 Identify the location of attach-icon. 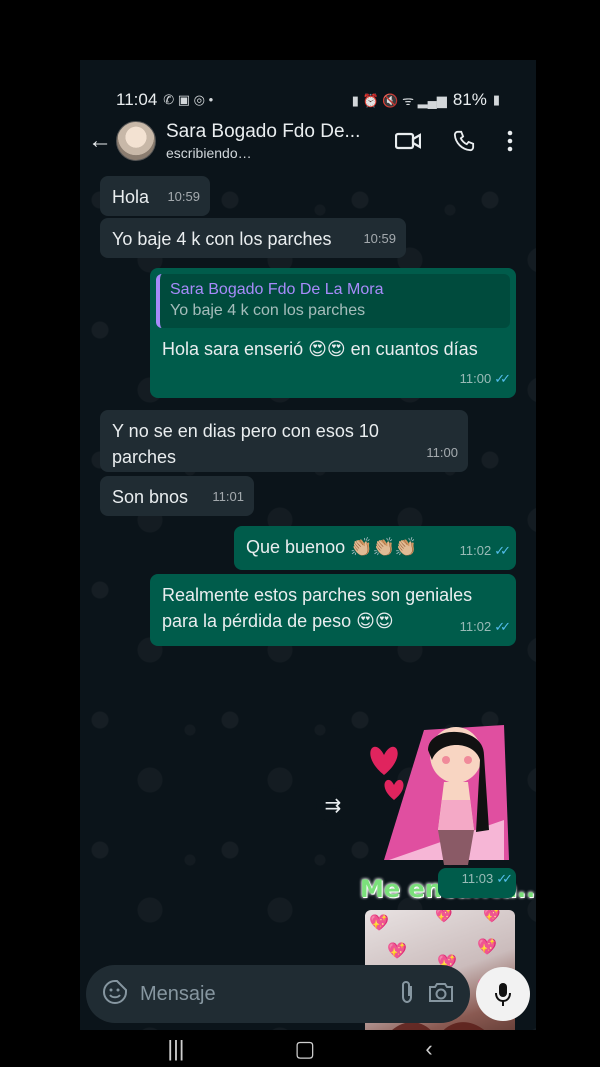
(407, 994).